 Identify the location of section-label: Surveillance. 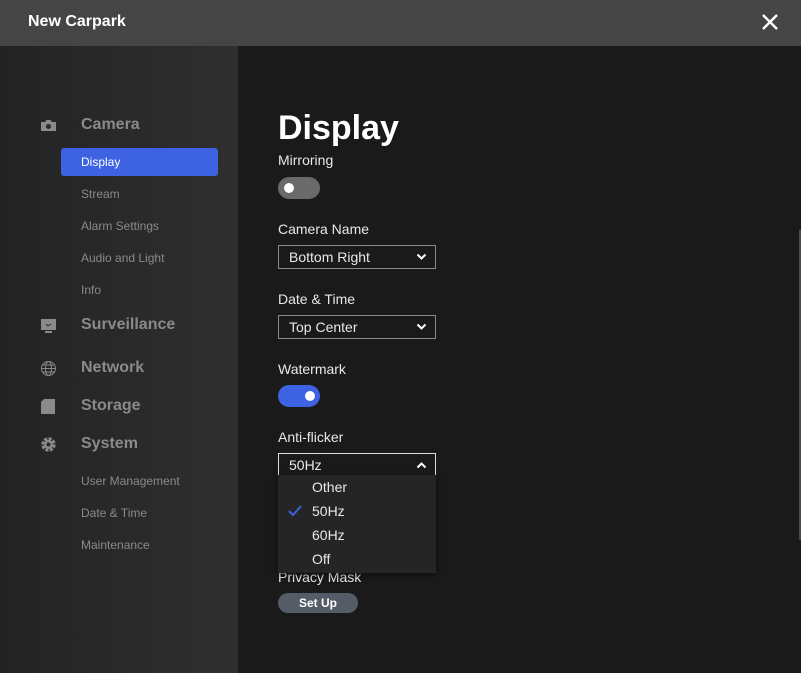
(128, 324).